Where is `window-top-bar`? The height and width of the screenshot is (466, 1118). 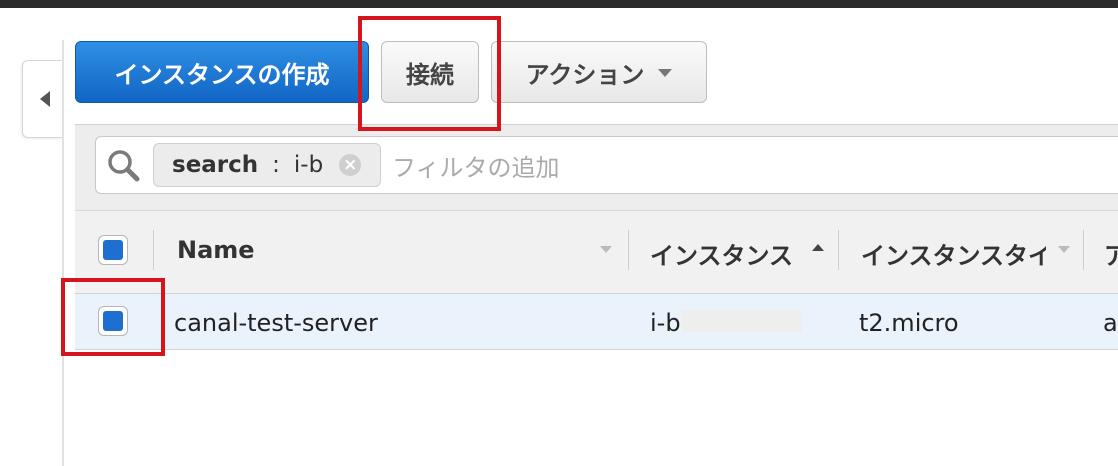
window-top-bar is located at coordinates (559, 4).